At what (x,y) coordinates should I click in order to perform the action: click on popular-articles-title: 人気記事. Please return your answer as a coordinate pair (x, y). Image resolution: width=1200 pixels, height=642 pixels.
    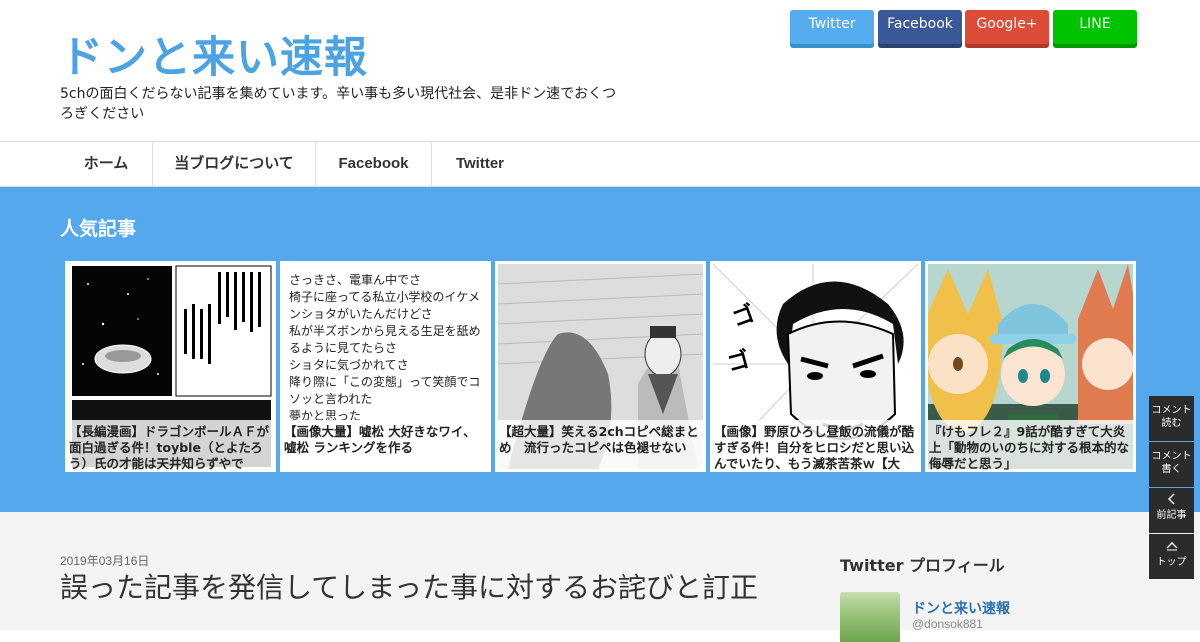
    Looking at the image, I should click on (98, 229).